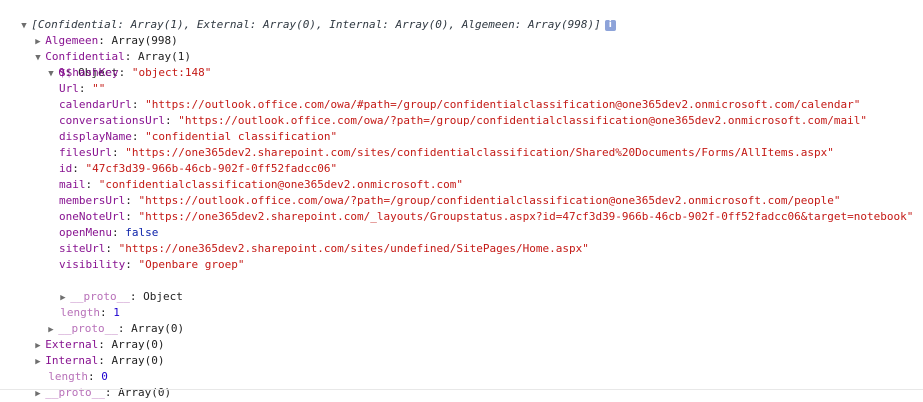  Describe the element at coordinates (53, 74) in the screenshot. I see `expand-arrow-icon: ▼` at that location.